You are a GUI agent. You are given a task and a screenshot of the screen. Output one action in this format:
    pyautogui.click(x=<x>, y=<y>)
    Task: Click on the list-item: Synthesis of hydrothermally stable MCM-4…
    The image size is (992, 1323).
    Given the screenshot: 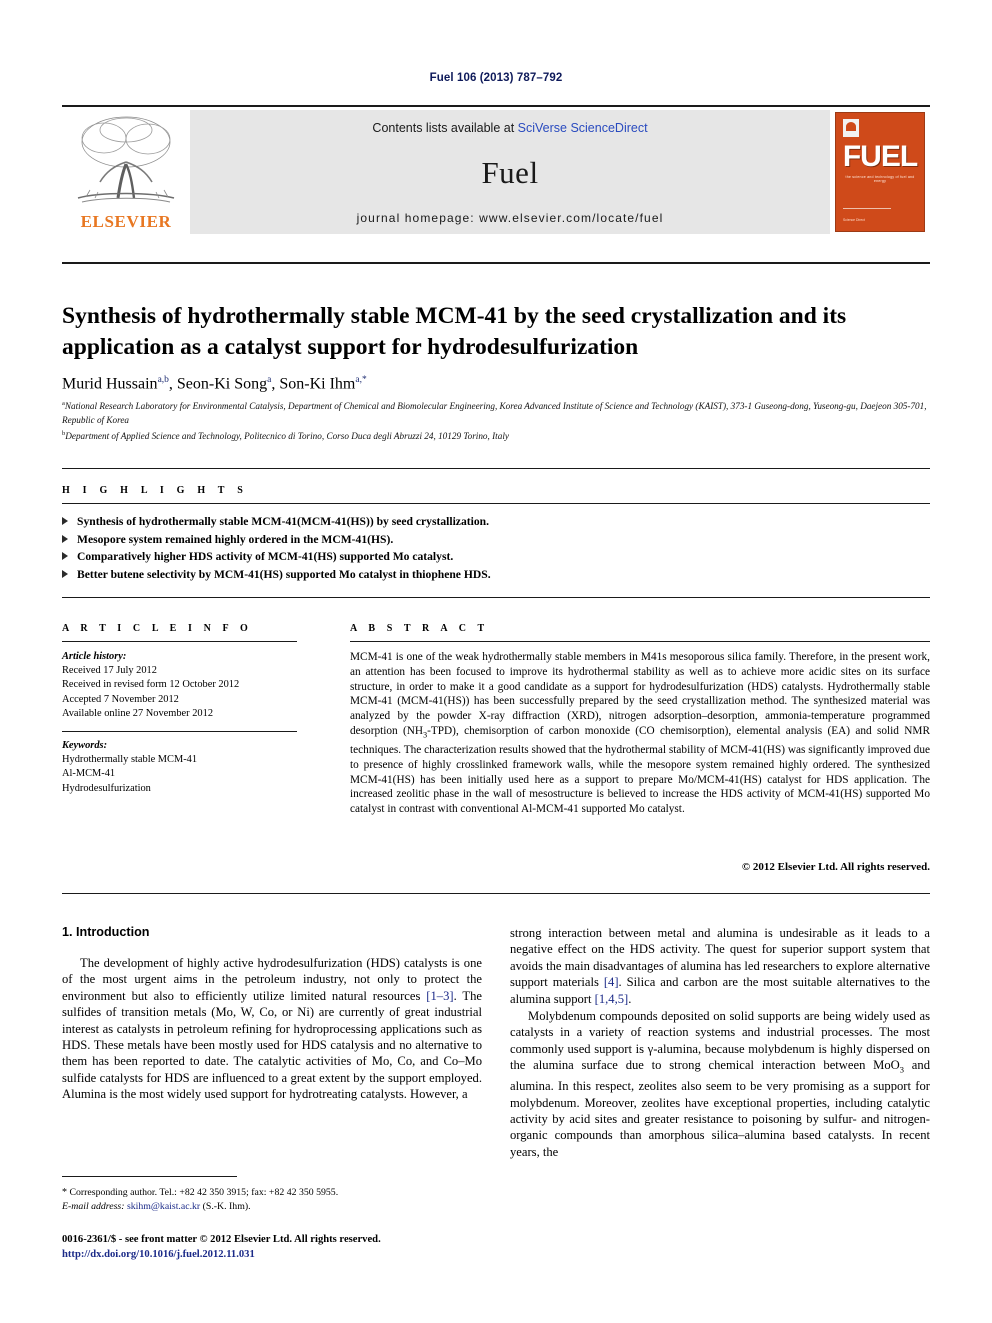 What is the action you would take?
    pyautogui.click(x=496, y=522)
    